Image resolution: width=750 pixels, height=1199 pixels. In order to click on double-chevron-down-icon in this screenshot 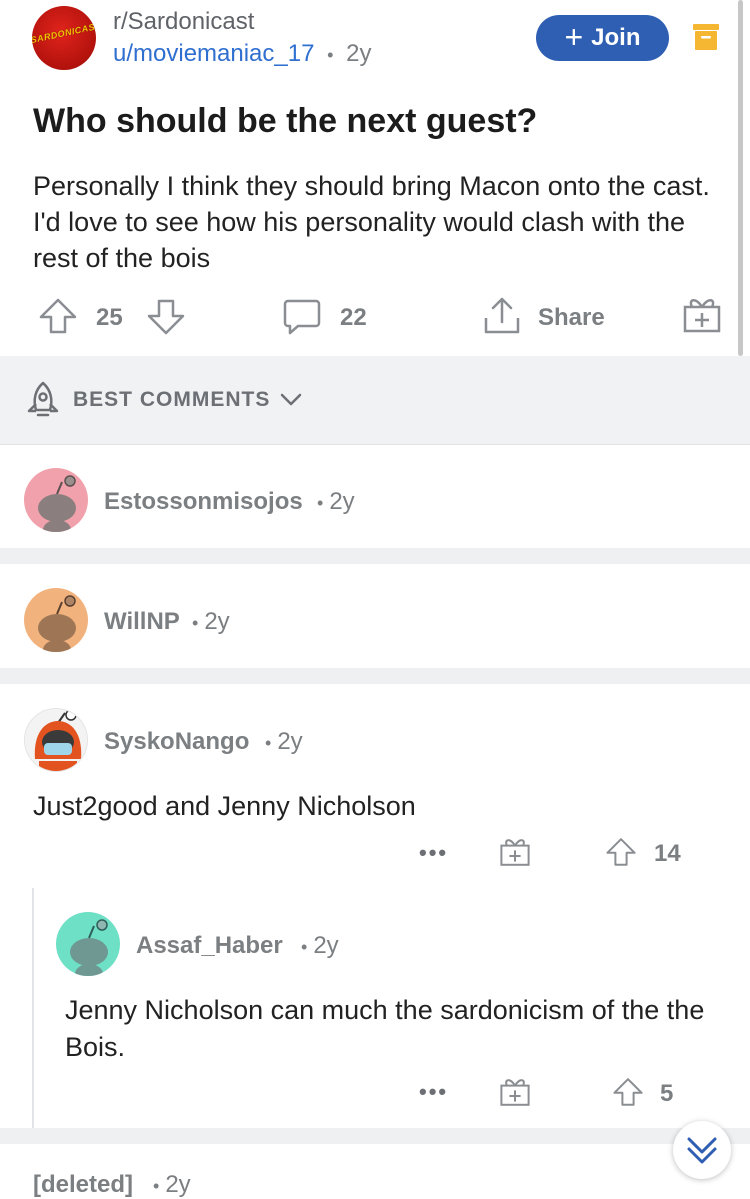, I will do `click(702, 1150)`.